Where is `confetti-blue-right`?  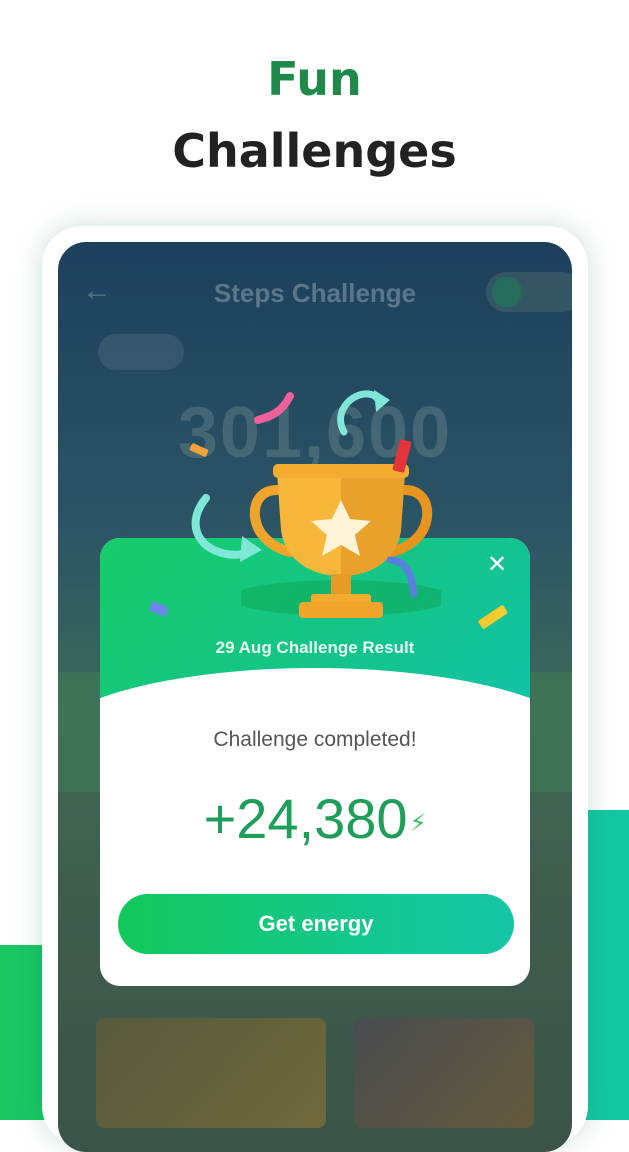
confetti-blue-right is located at coordinates (402, 577).